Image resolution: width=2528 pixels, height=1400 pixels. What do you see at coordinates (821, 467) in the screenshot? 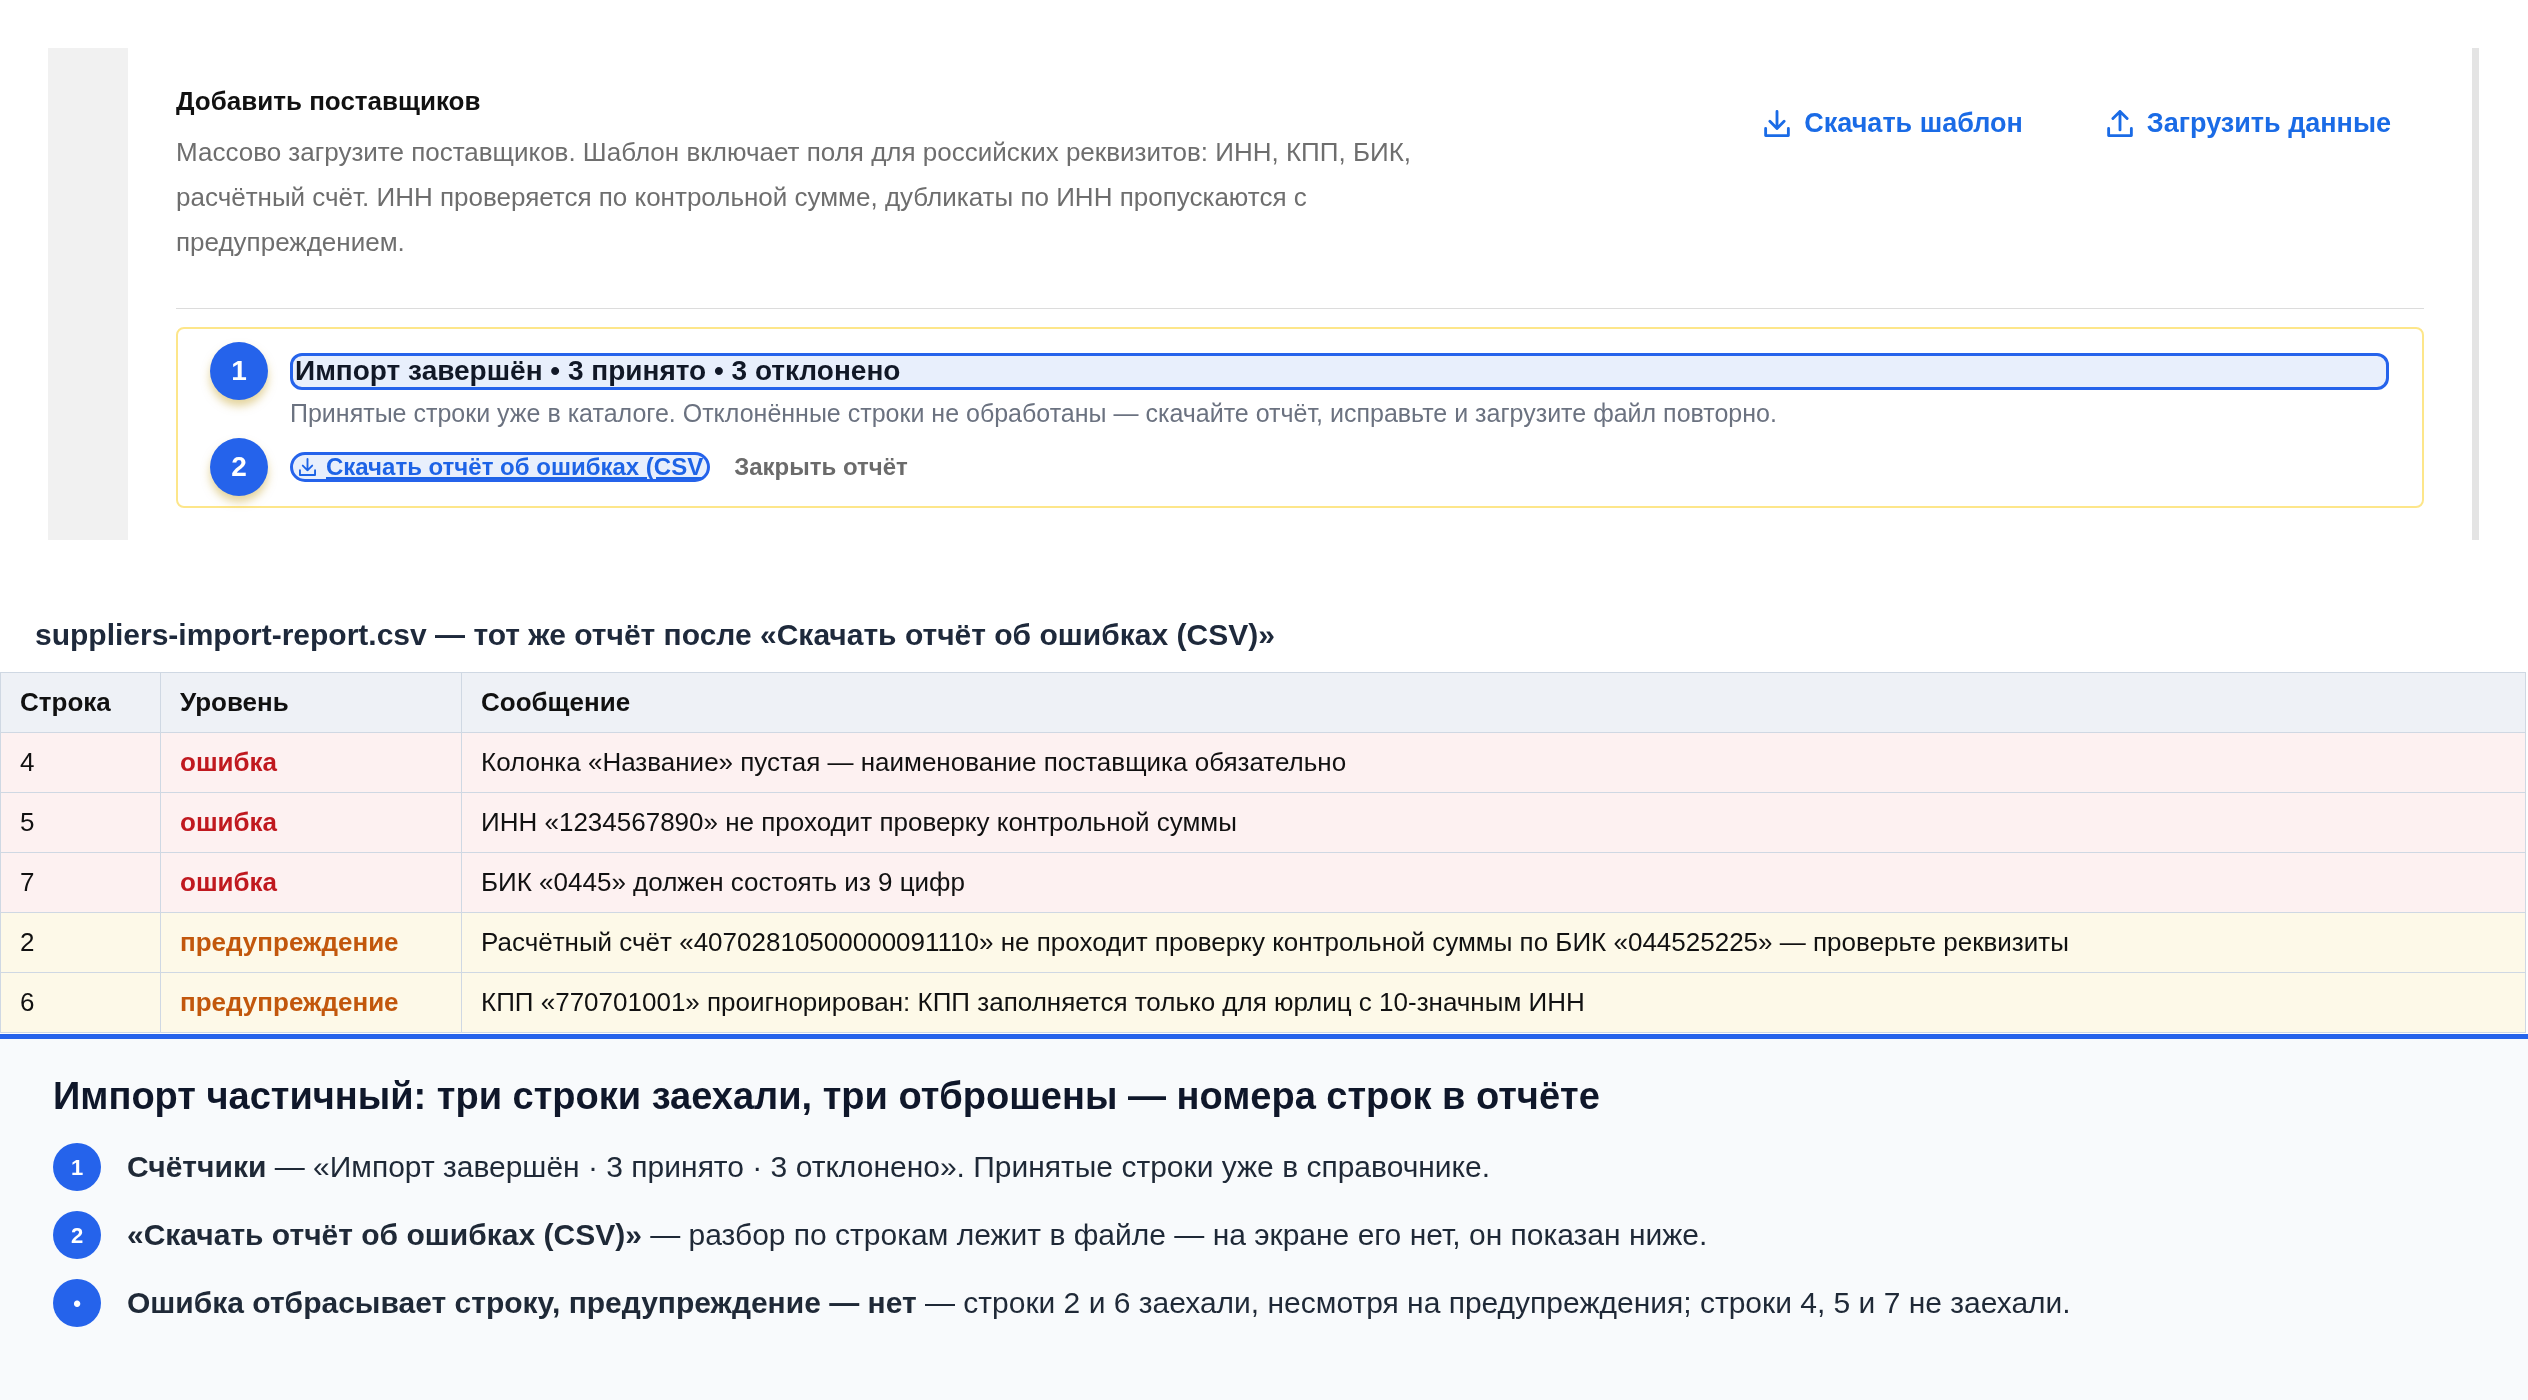
I see `close-report-link: Закрыть отчёт` at bounding box center [821, 467].